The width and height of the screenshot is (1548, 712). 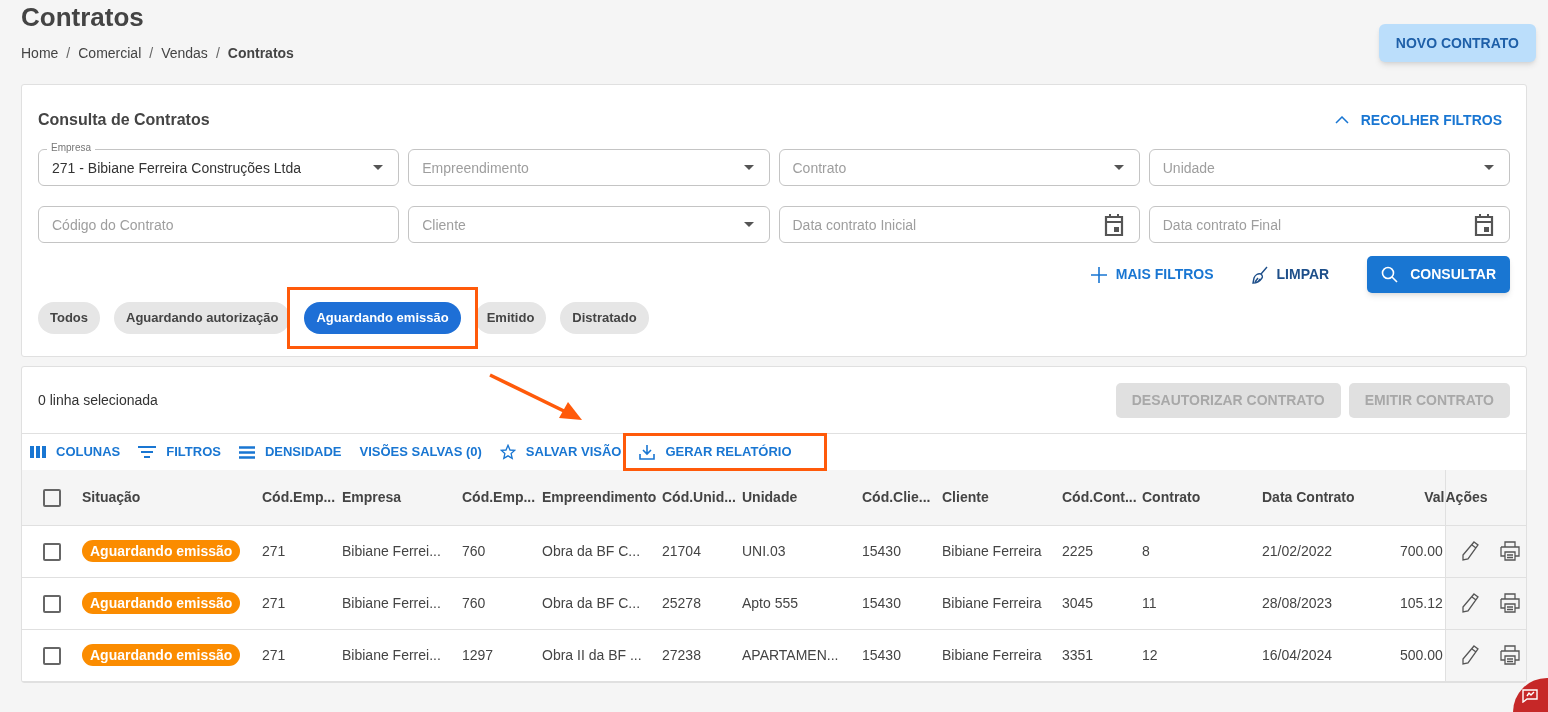 I want to click on collapse-filters-button: RECOLHER FILTROS, so click(x=1418, y=120).